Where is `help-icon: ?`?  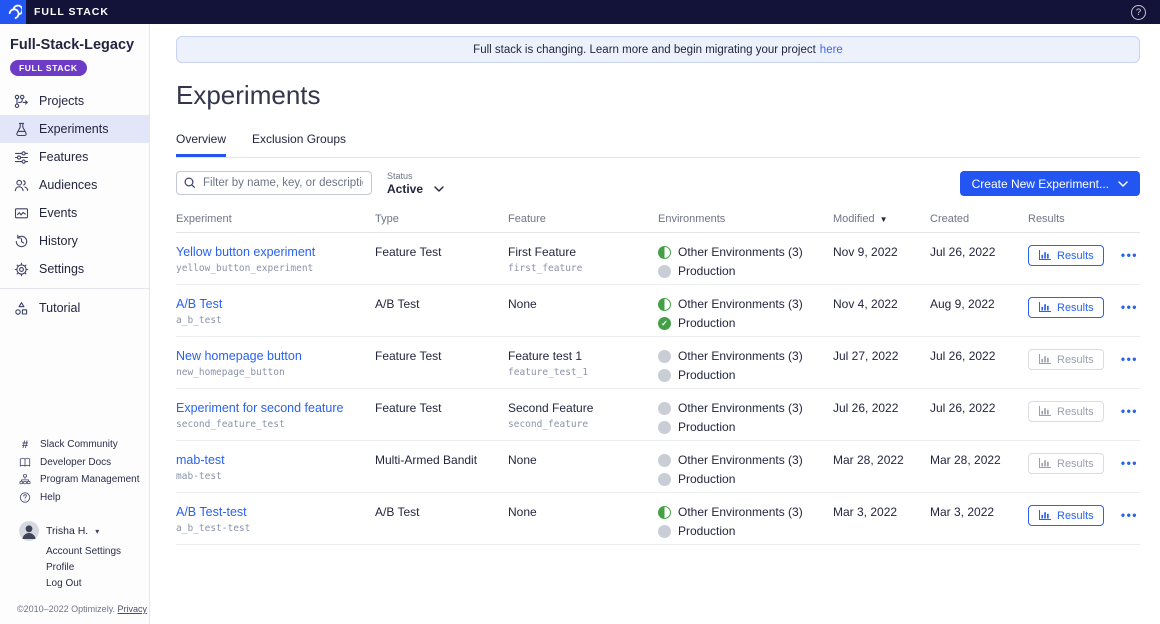
help-icon: ? is located at coordinates (1138, 12).